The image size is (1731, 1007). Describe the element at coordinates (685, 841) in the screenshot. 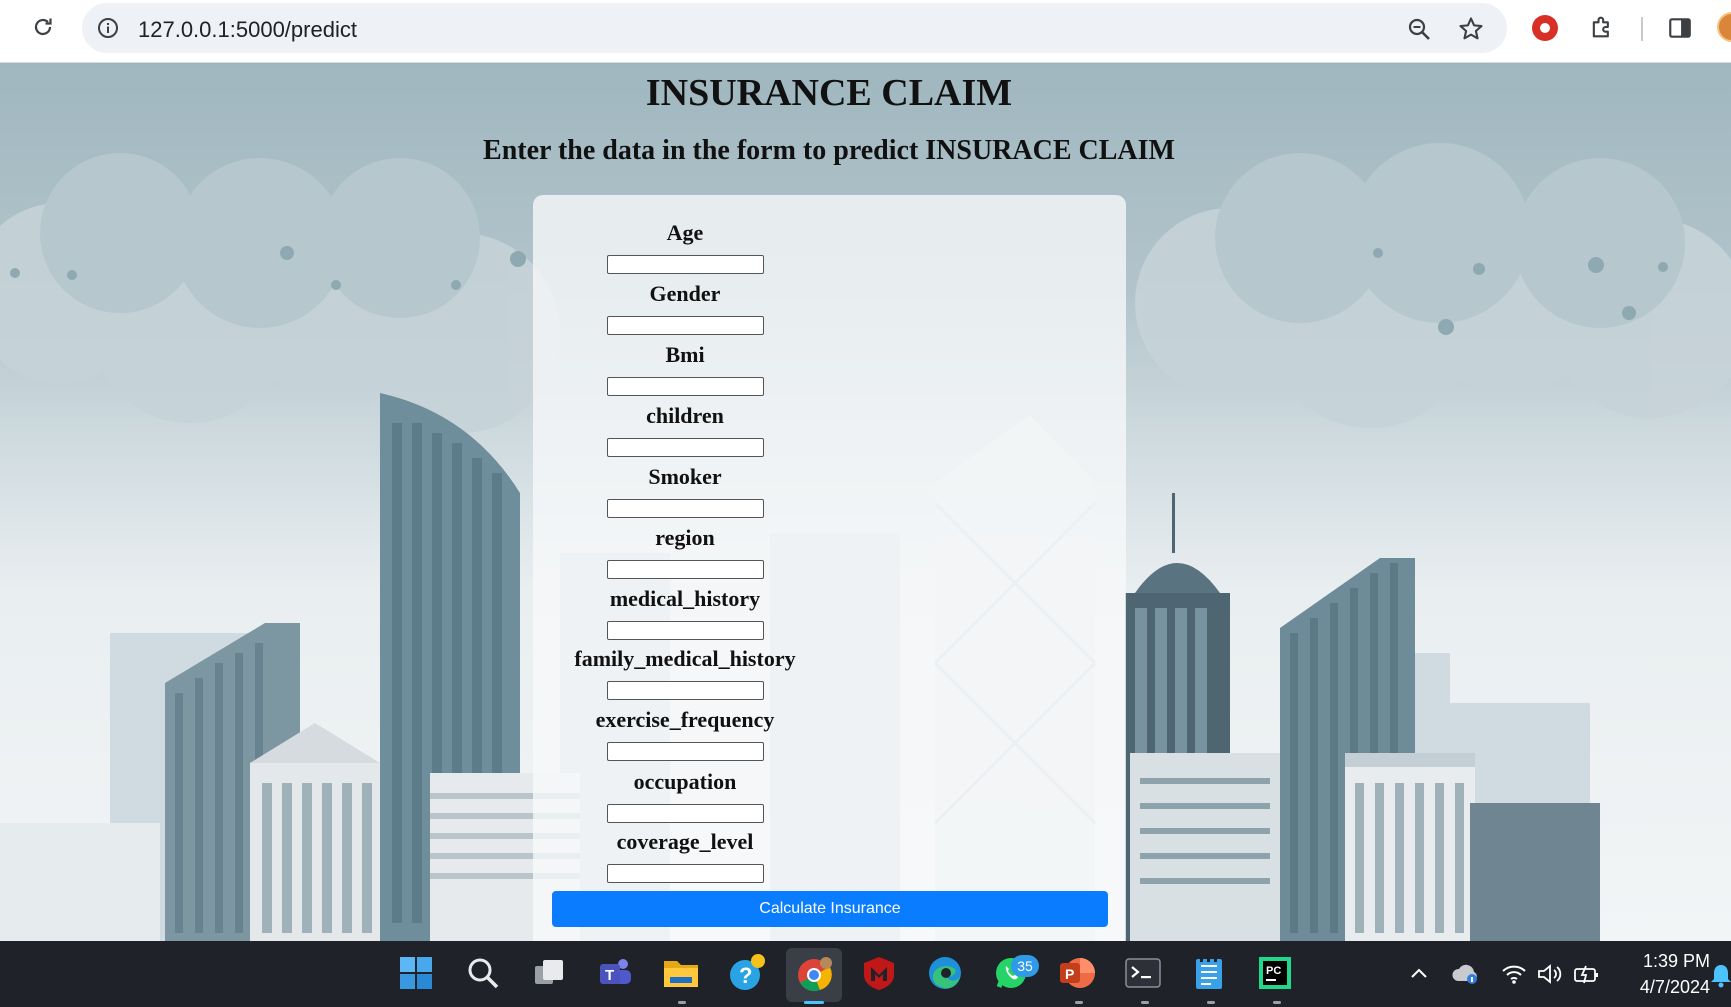

I see `coverage-level-label: coverage_level` at that location.